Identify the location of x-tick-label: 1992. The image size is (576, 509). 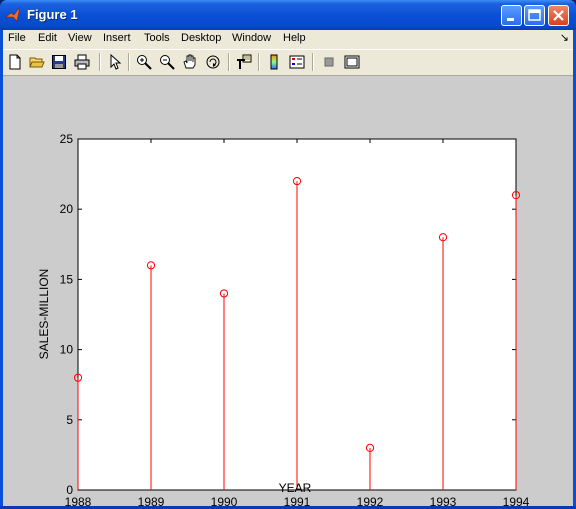
(370, 500).